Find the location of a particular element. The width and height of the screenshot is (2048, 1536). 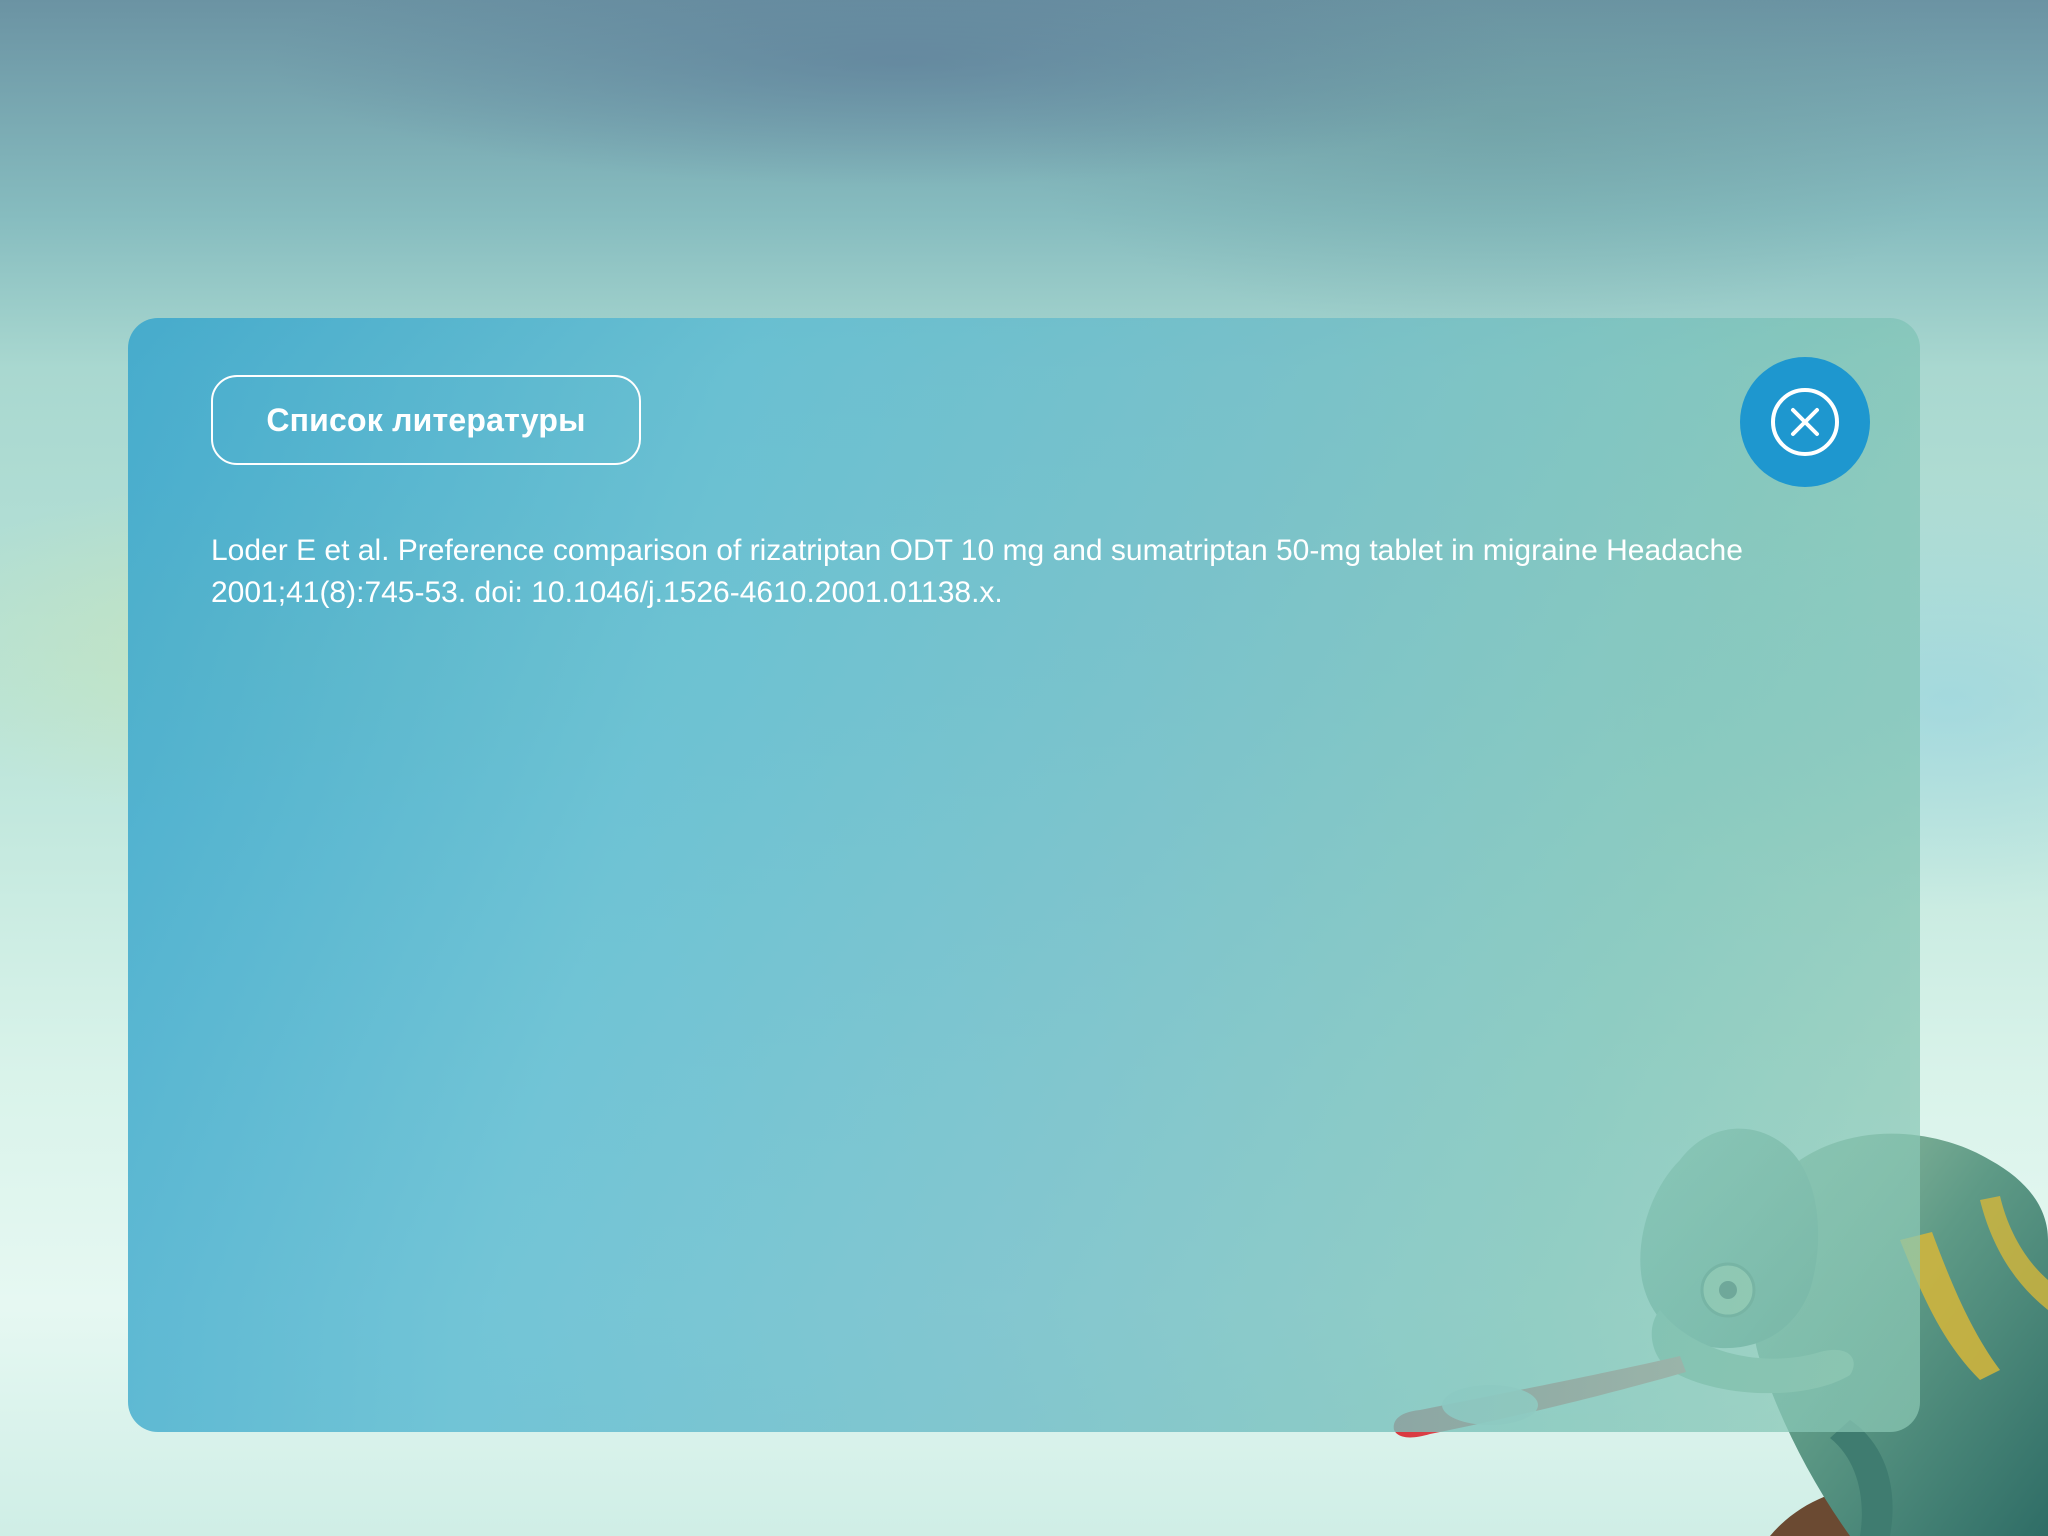

close-button is located at coordinates (1805, 422).